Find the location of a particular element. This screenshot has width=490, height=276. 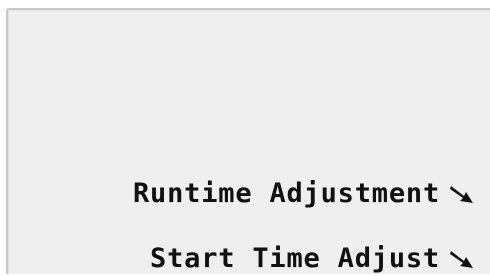

menu-item-start-time-adjust: Start Time Adjust is located at coordinates (313, 259).